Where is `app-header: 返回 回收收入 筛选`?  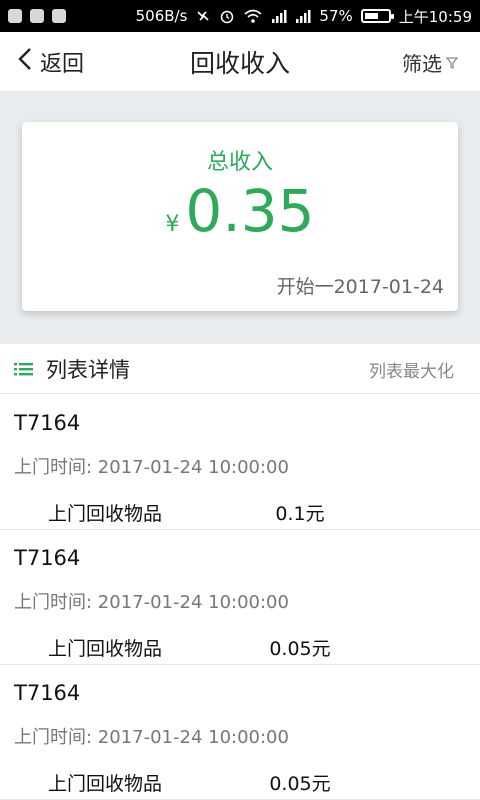 app-header: 返回 回收收入 筛选 is located at coordinates (240, 62).